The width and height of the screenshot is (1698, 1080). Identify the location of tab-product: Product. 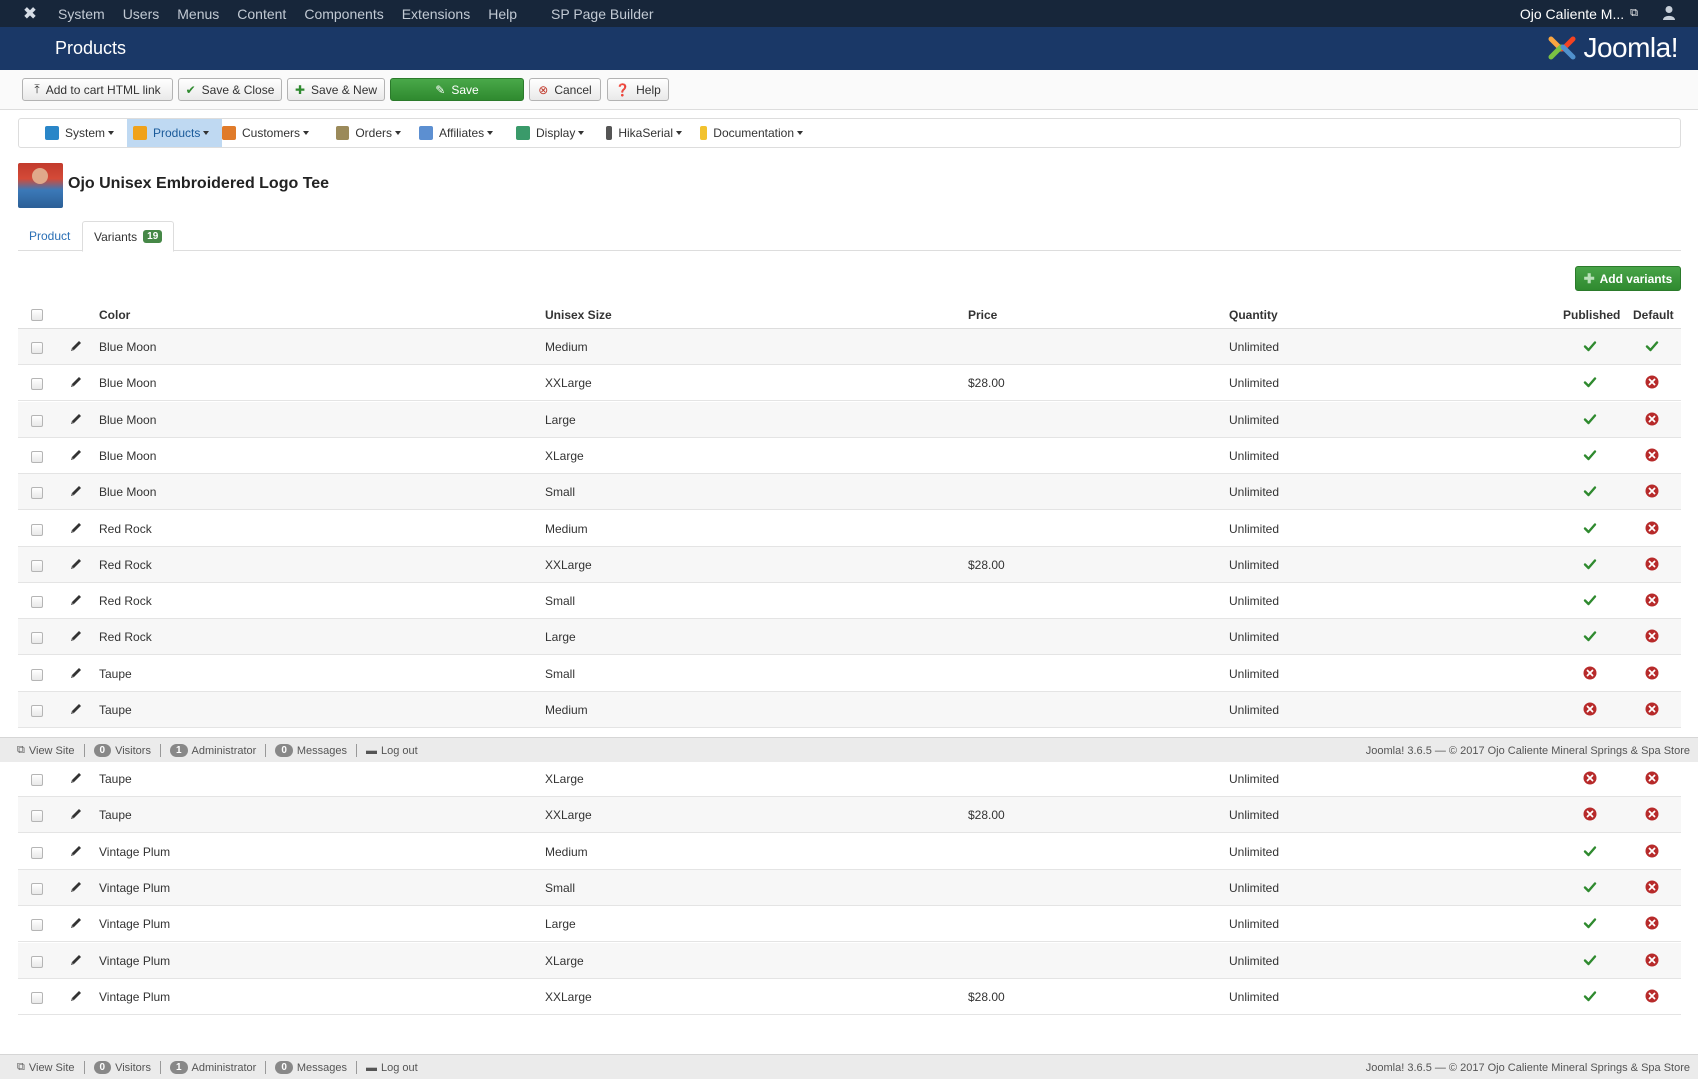
(49, 236).